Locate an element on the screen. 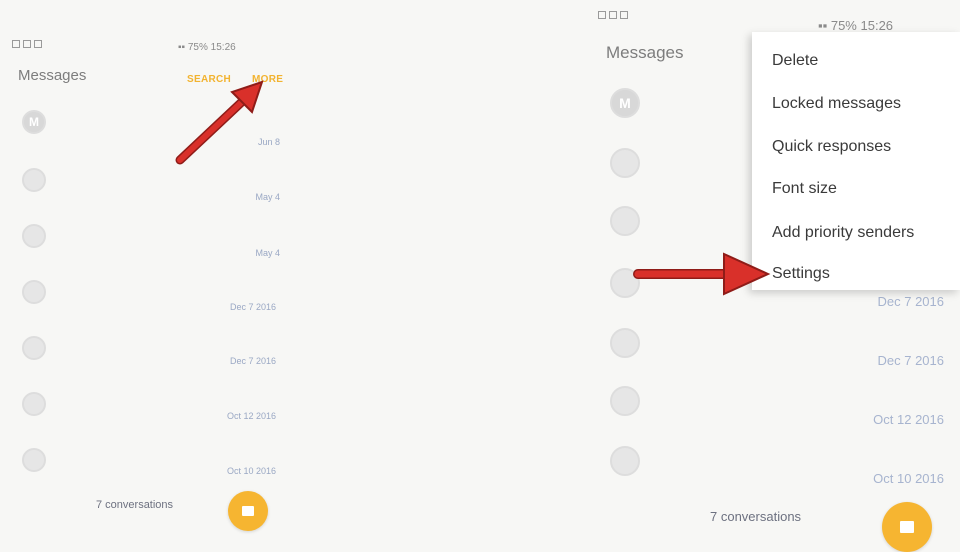 The image size is (960, 552). menu-item-delete: Delete is located at coordinates (795, 61).